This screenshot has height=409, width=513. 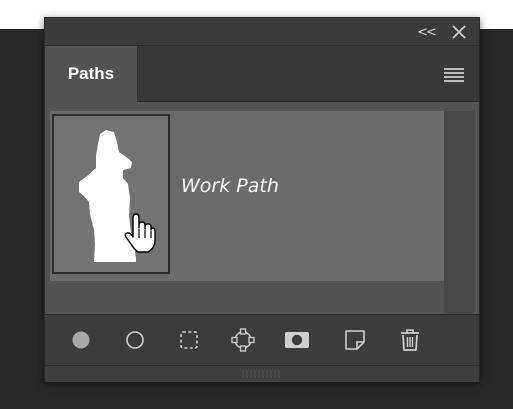 I want to click on make-work-path-button, so click(x=243, y=340).